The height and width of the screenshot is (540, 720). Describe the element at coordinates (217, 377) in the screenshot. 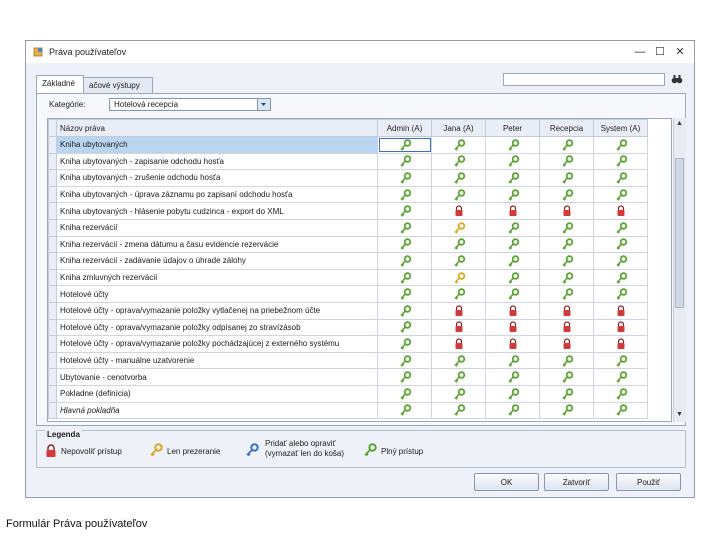

I see `right-name-cell: Ubytovanie - cenotvorba` at that location.